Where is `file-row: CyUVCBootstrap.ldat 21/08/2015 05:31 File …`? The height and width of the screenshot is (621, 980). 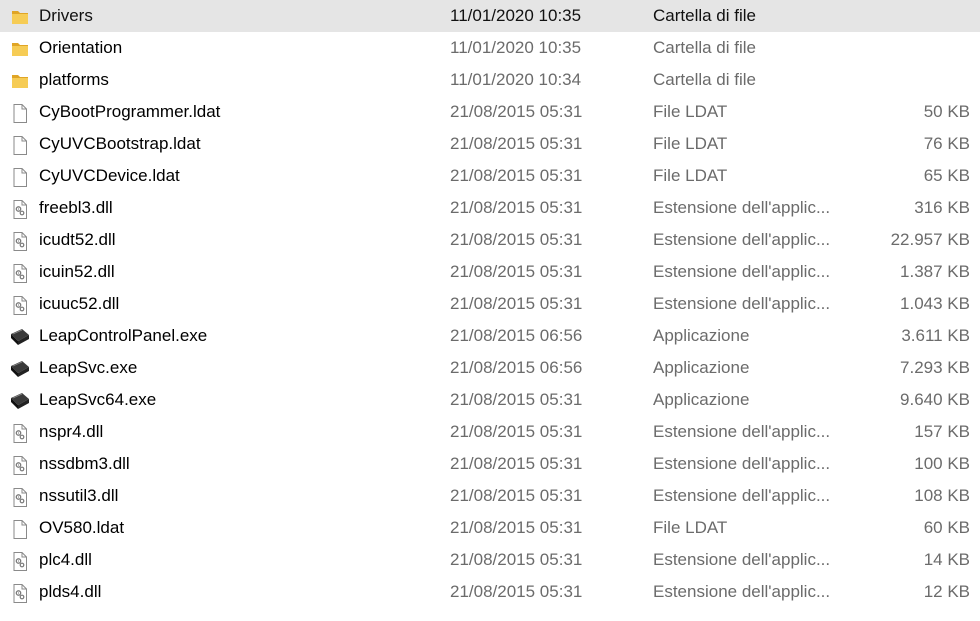
file-row: CyUVCBootstrap.ldat 21/08/2015 05:31 File … is located at coordinates (490, 144).